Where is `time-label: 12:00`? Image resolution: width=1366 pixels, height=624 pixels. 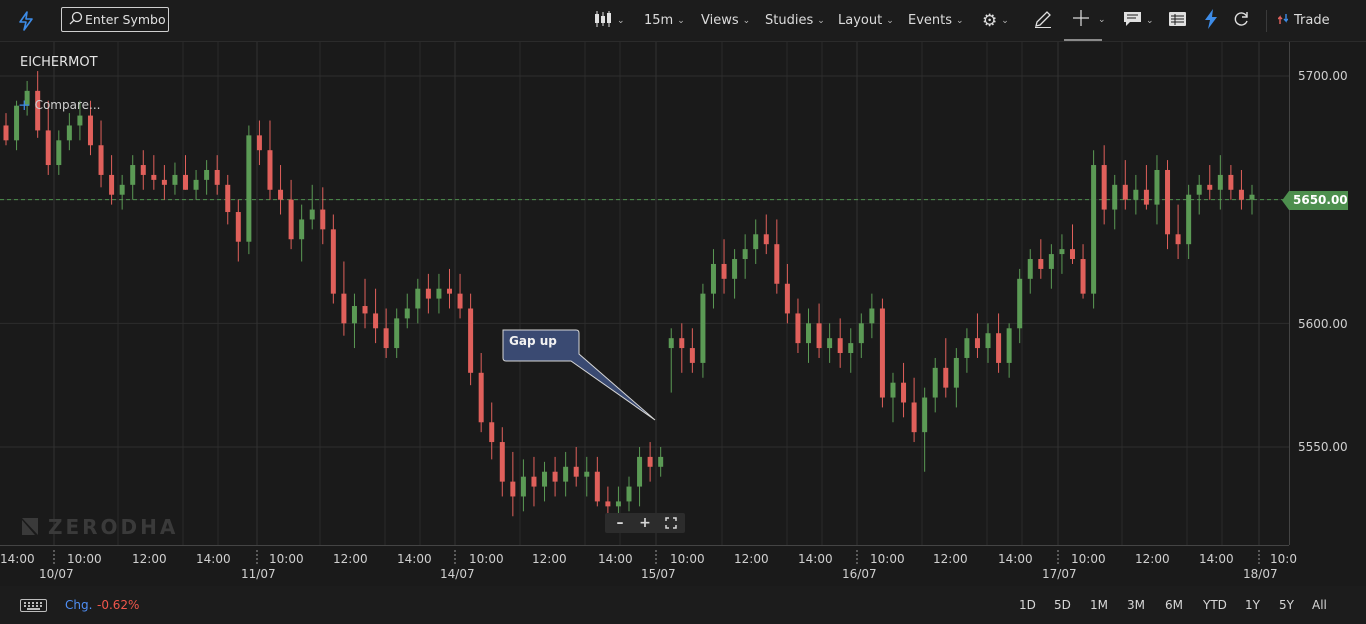 time-label: 12:00 is located at coordinates (149, 559).